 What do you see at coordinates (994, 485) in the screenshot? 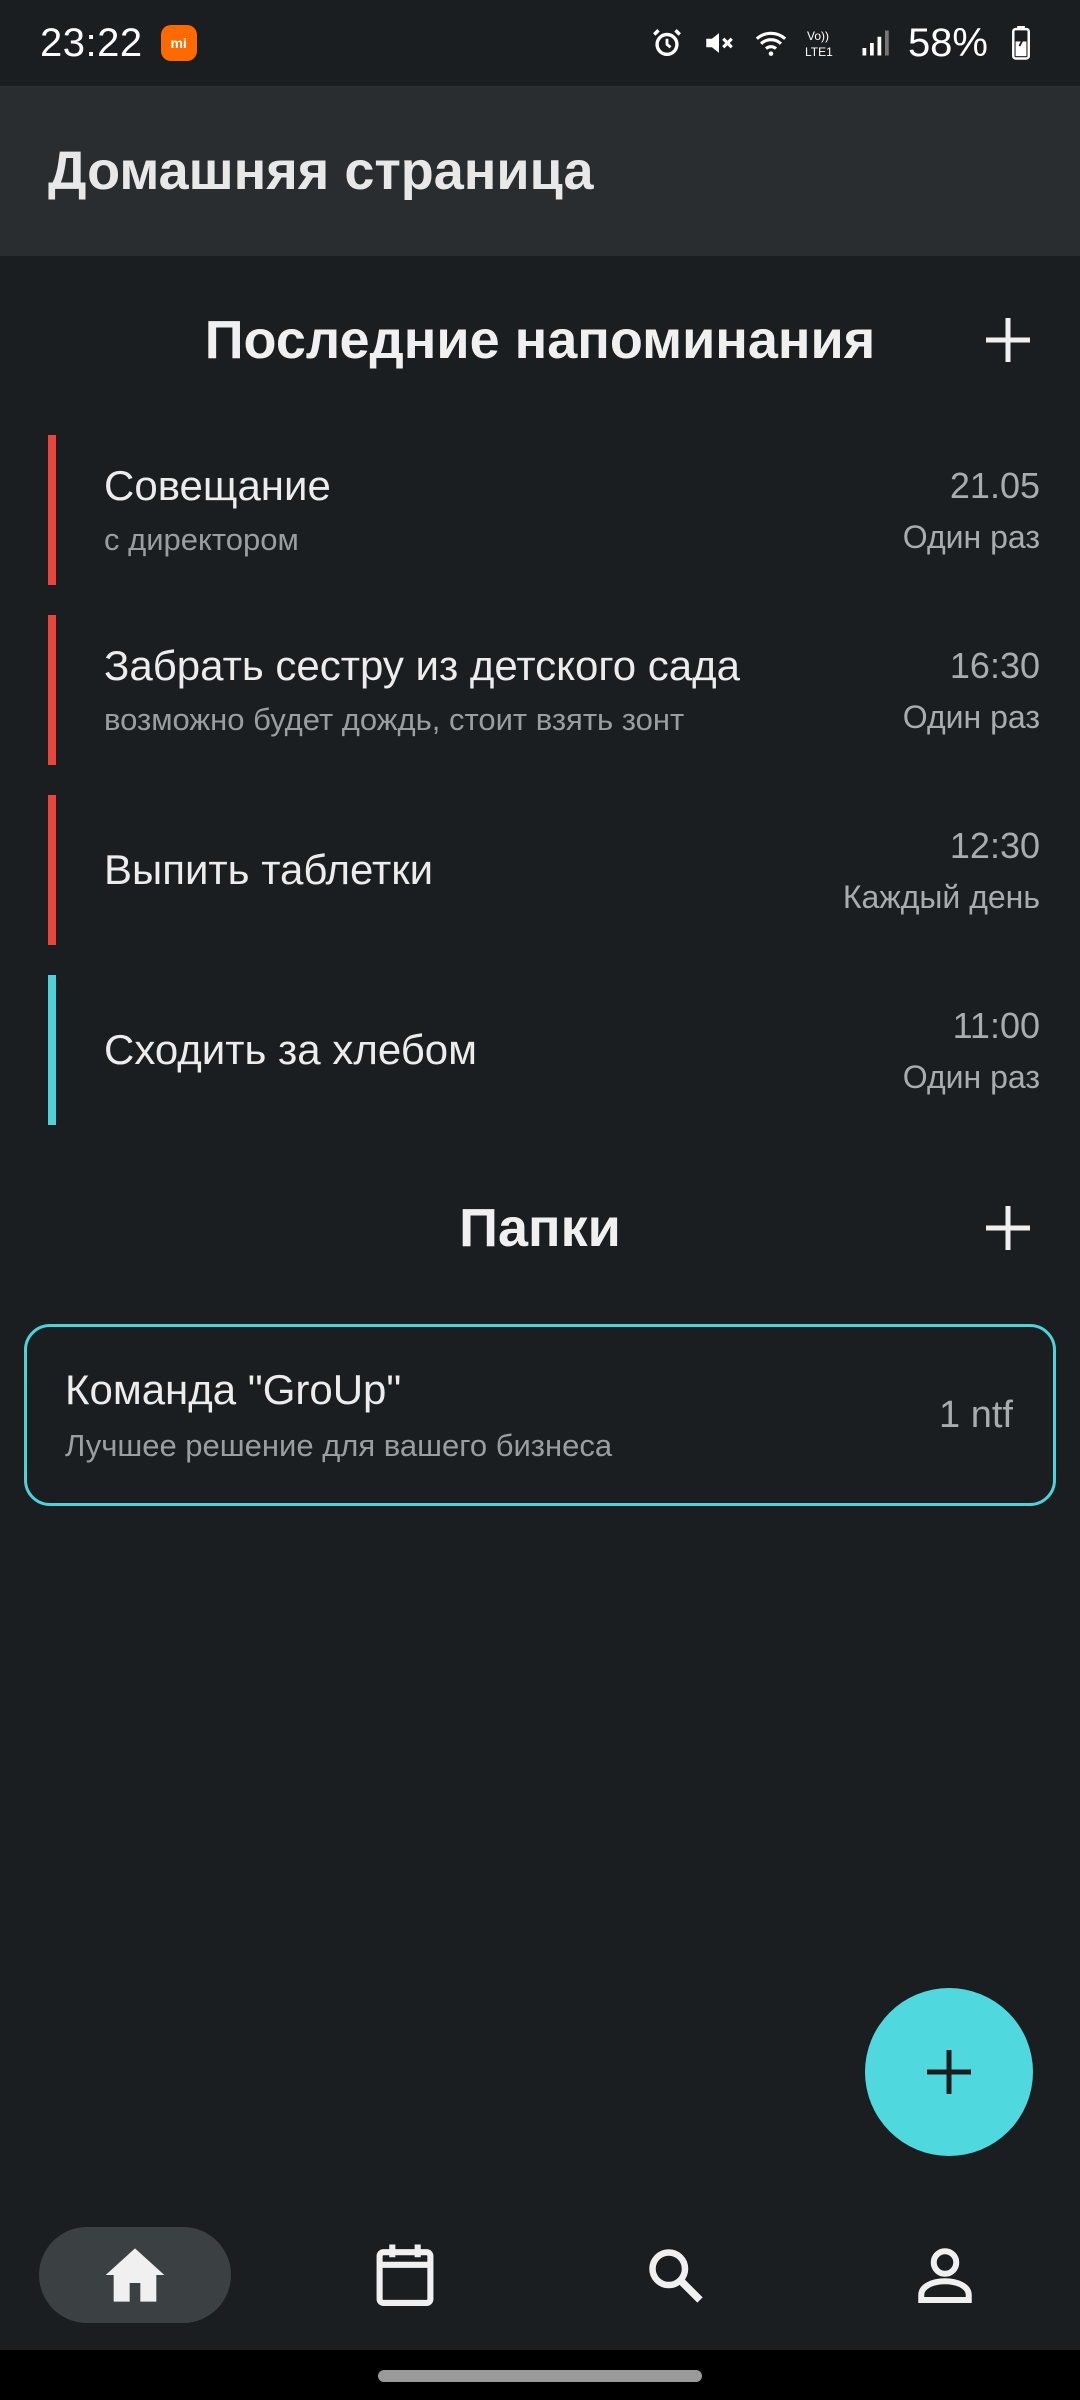
I see `reminder-time: 21.05` at bounding box center [994, 485].